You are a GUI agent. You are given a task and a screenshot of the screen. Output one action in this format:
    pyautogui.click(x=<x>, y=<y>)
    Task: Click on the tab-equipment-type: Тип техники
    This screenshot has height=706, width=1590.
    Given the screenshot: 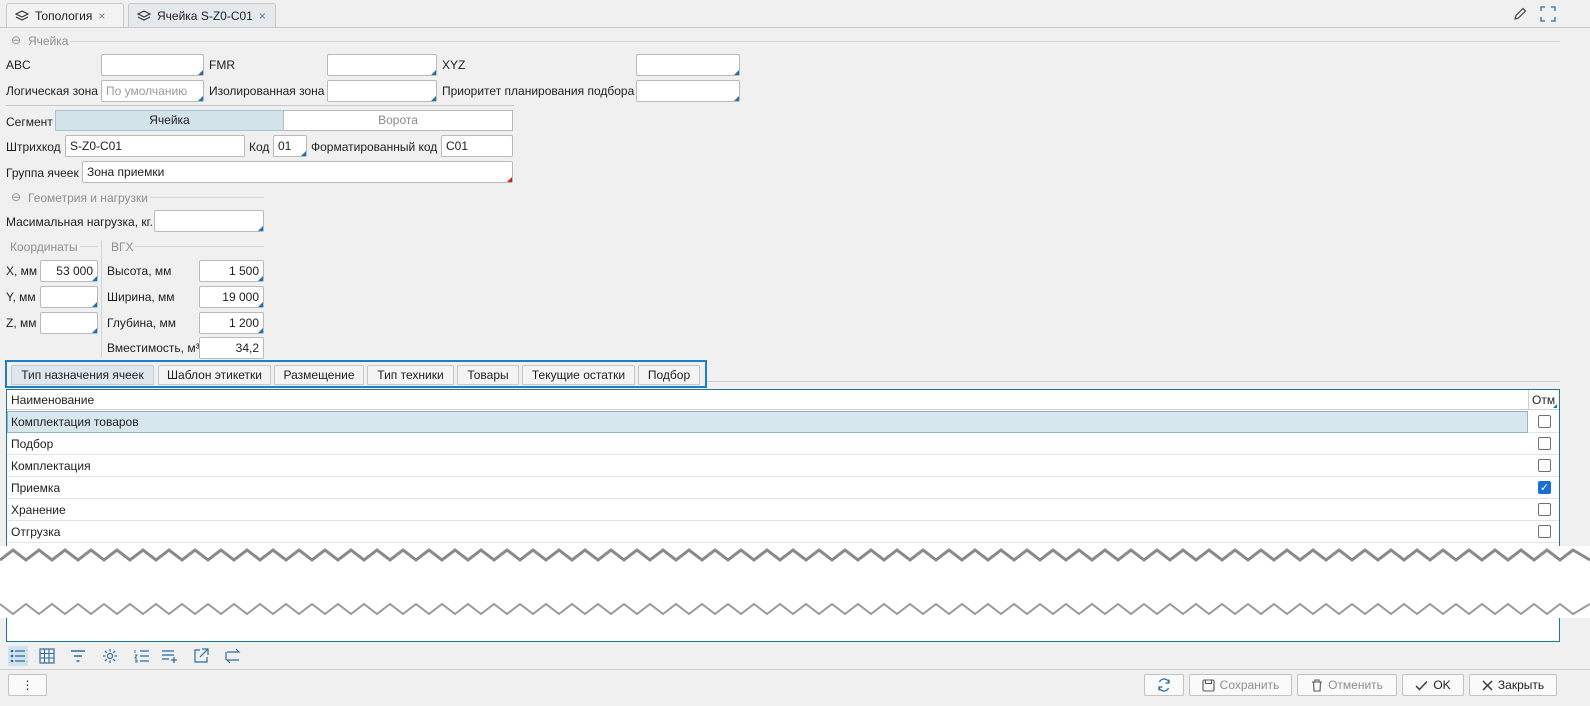 What is the action you would take?
    pyautogui.click(x=410, y=375)
    